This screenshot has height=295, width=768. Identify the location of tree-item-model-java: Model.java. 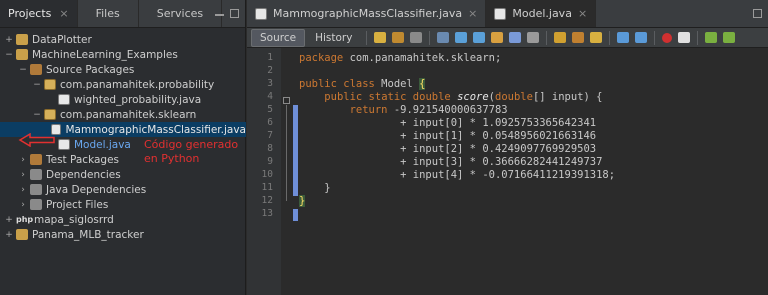
(93, 144).